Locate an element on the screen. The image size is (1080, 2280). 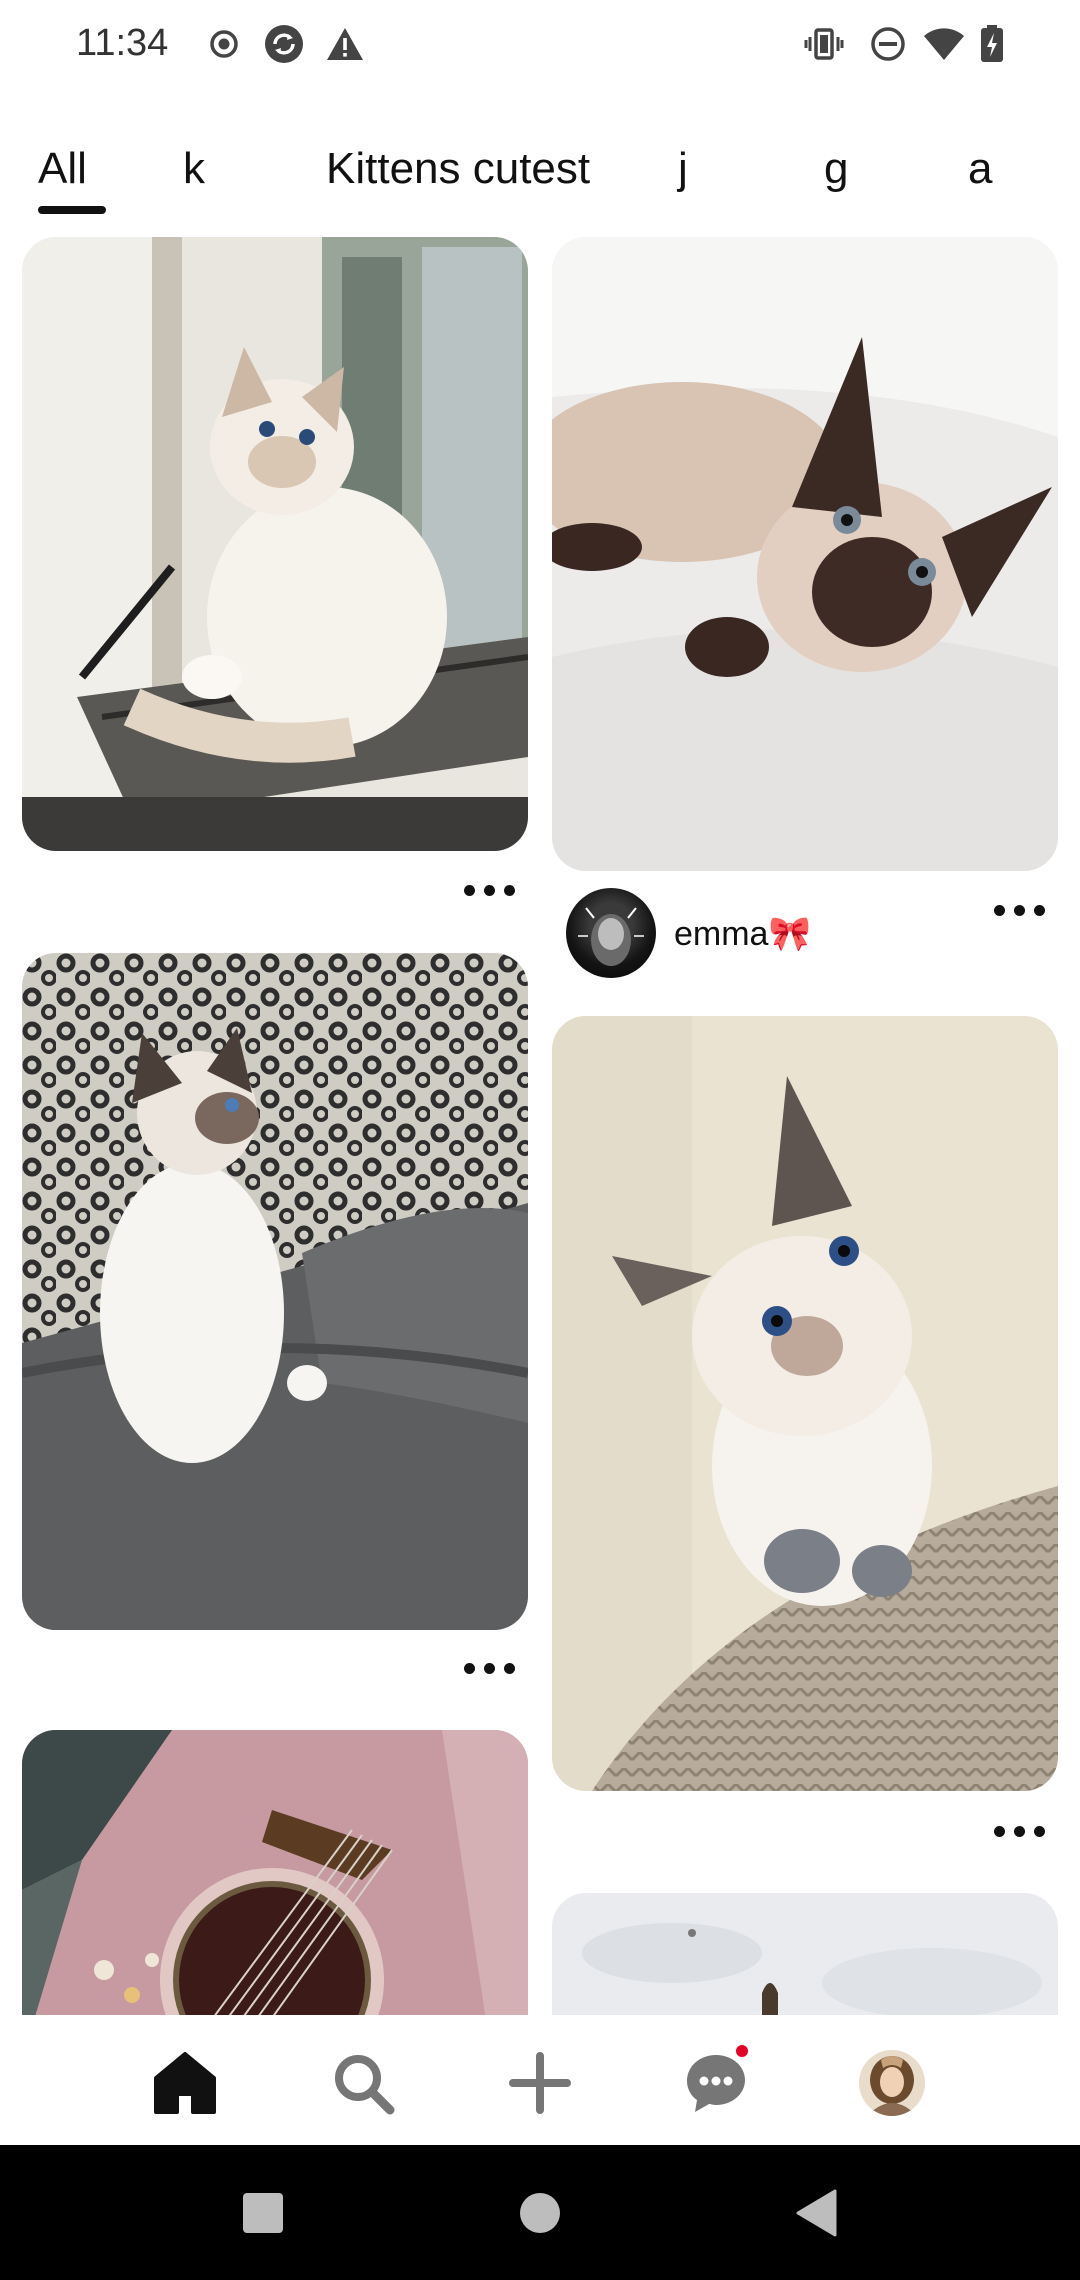
creator-avatar is located at coordinates (611, 933).